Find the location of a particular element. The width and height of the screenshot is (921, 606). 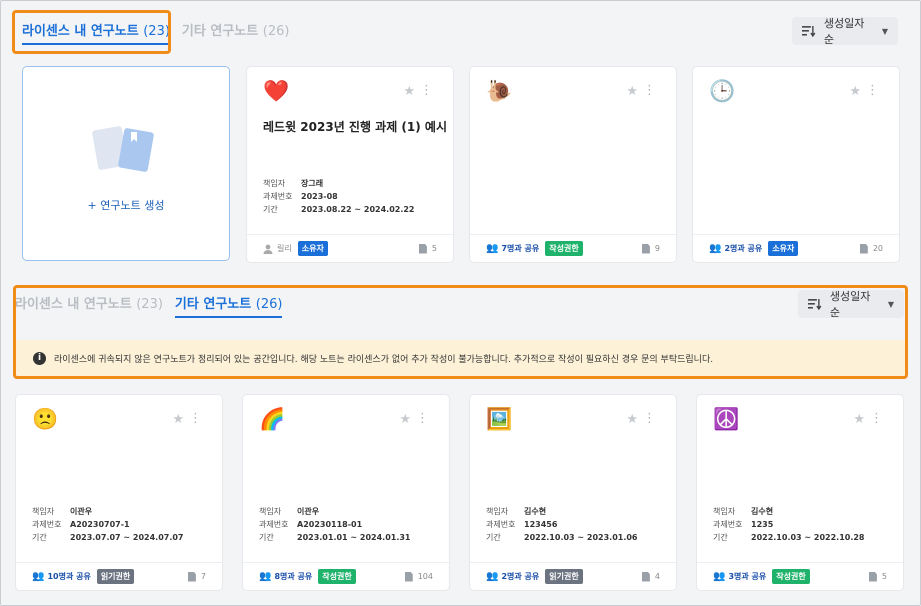

meta-value: 1235 is located at coordinates (762, 524).